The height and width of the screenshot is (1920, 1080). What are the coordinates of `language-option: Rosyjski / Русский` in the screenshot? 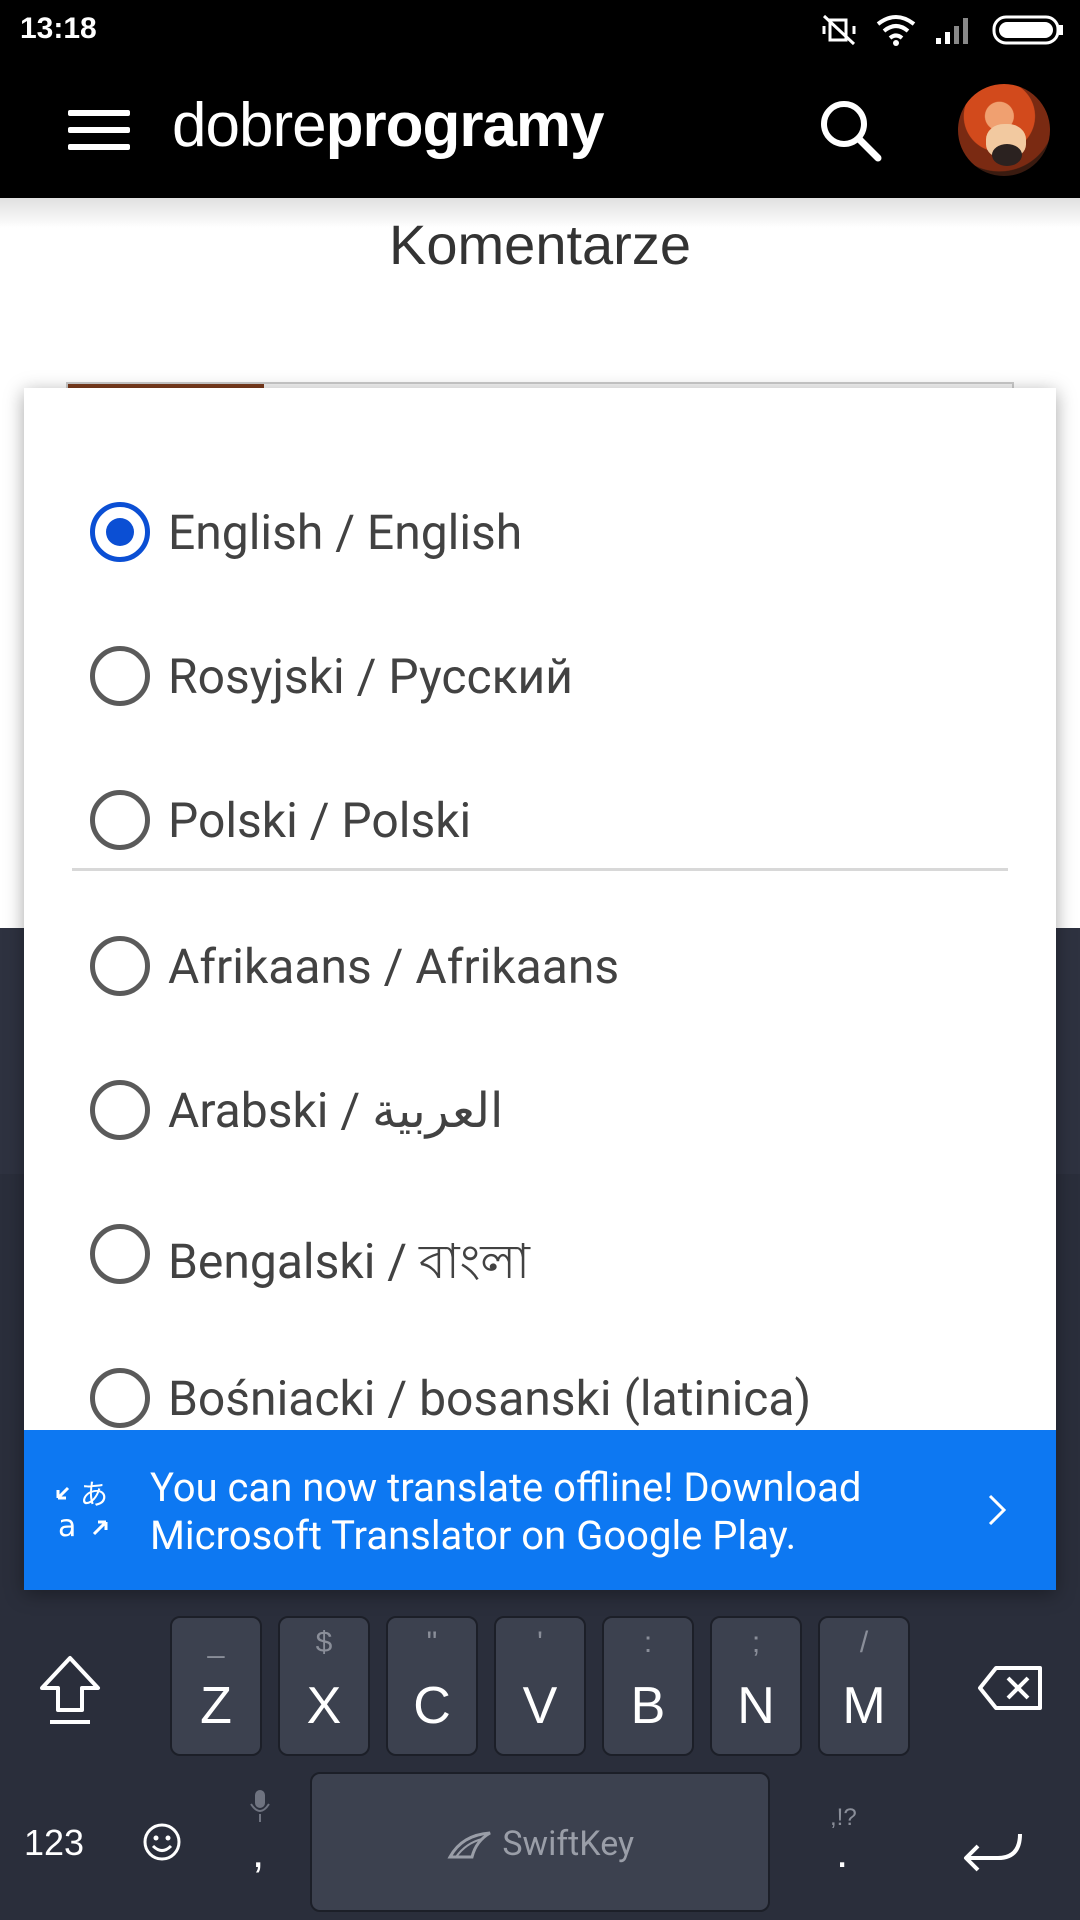 It's located at (540, 676).